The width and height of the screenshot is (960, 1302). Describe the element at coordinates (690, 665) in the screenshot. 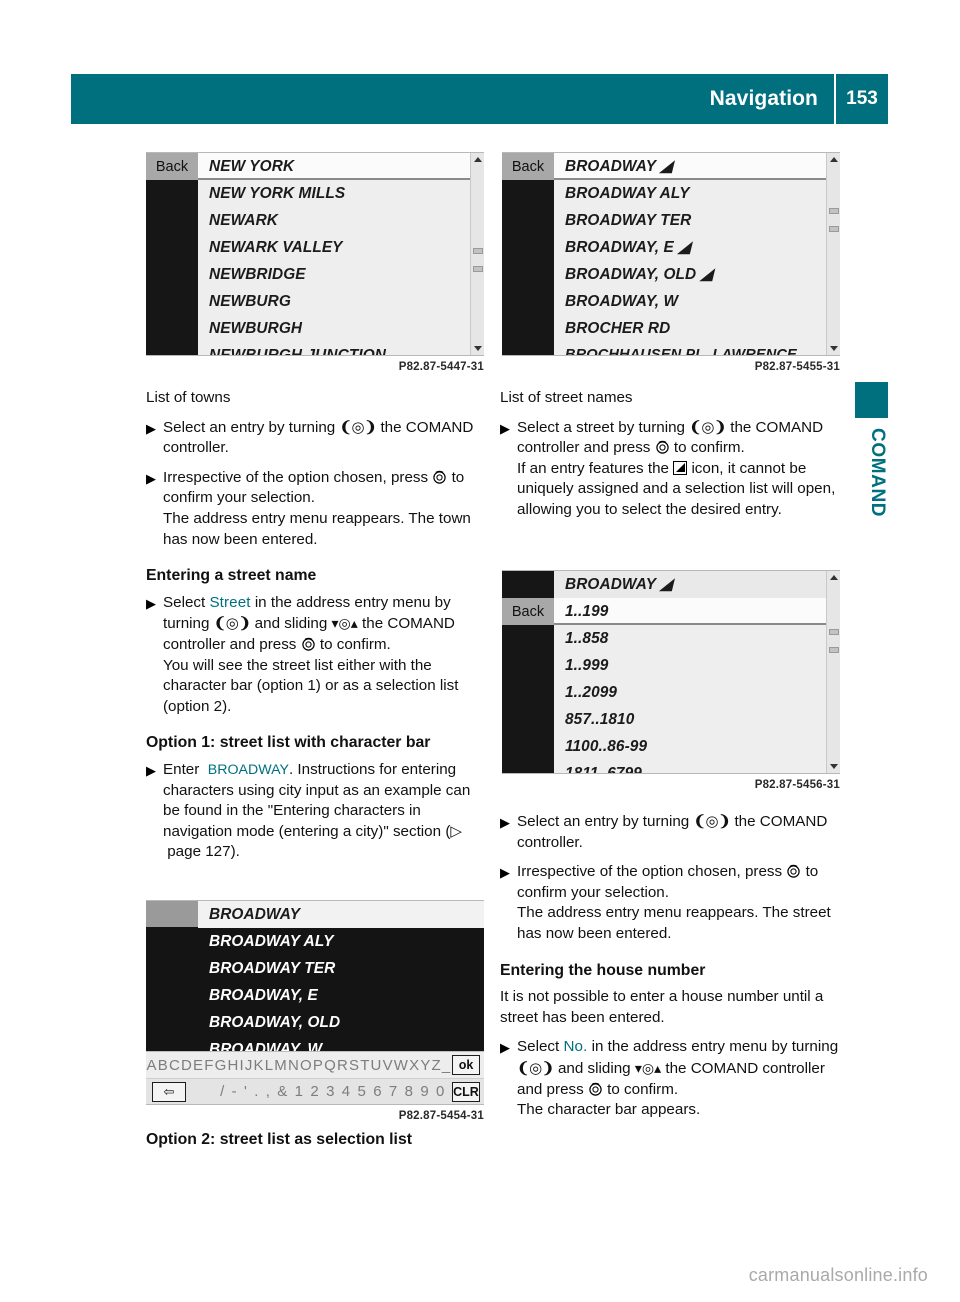

I see `list-item: 1..999` at that location.